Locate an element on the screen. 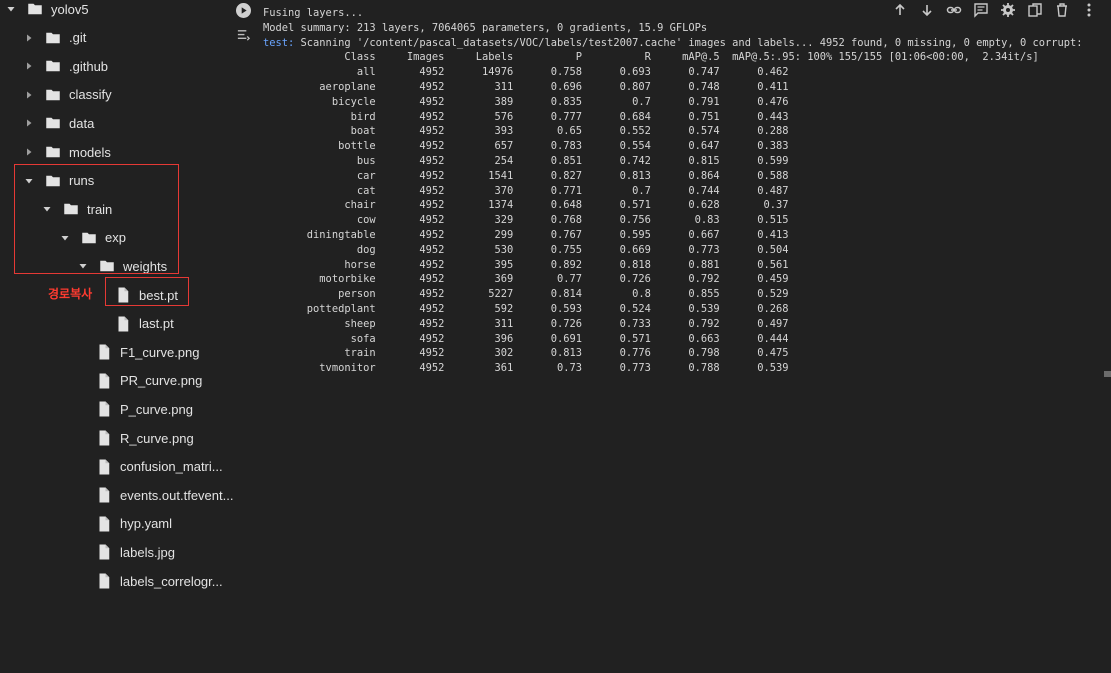 Image resolution: width=1111 pixels, height=673 pixels. tree-item-label: .github is located at coordinates (89, 66).